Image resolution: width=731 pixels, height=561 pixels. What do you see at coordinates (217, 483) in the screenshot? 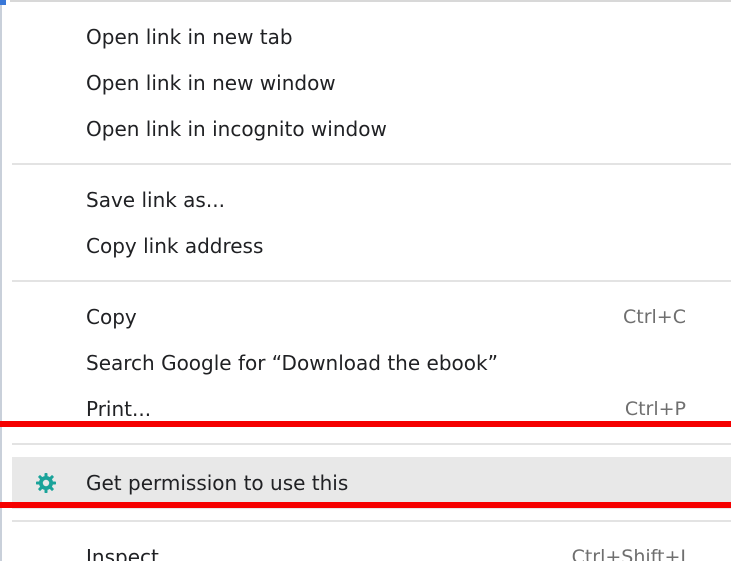
I see `menu-item-label: Get permission to use this` at bounding box center [217, 483].